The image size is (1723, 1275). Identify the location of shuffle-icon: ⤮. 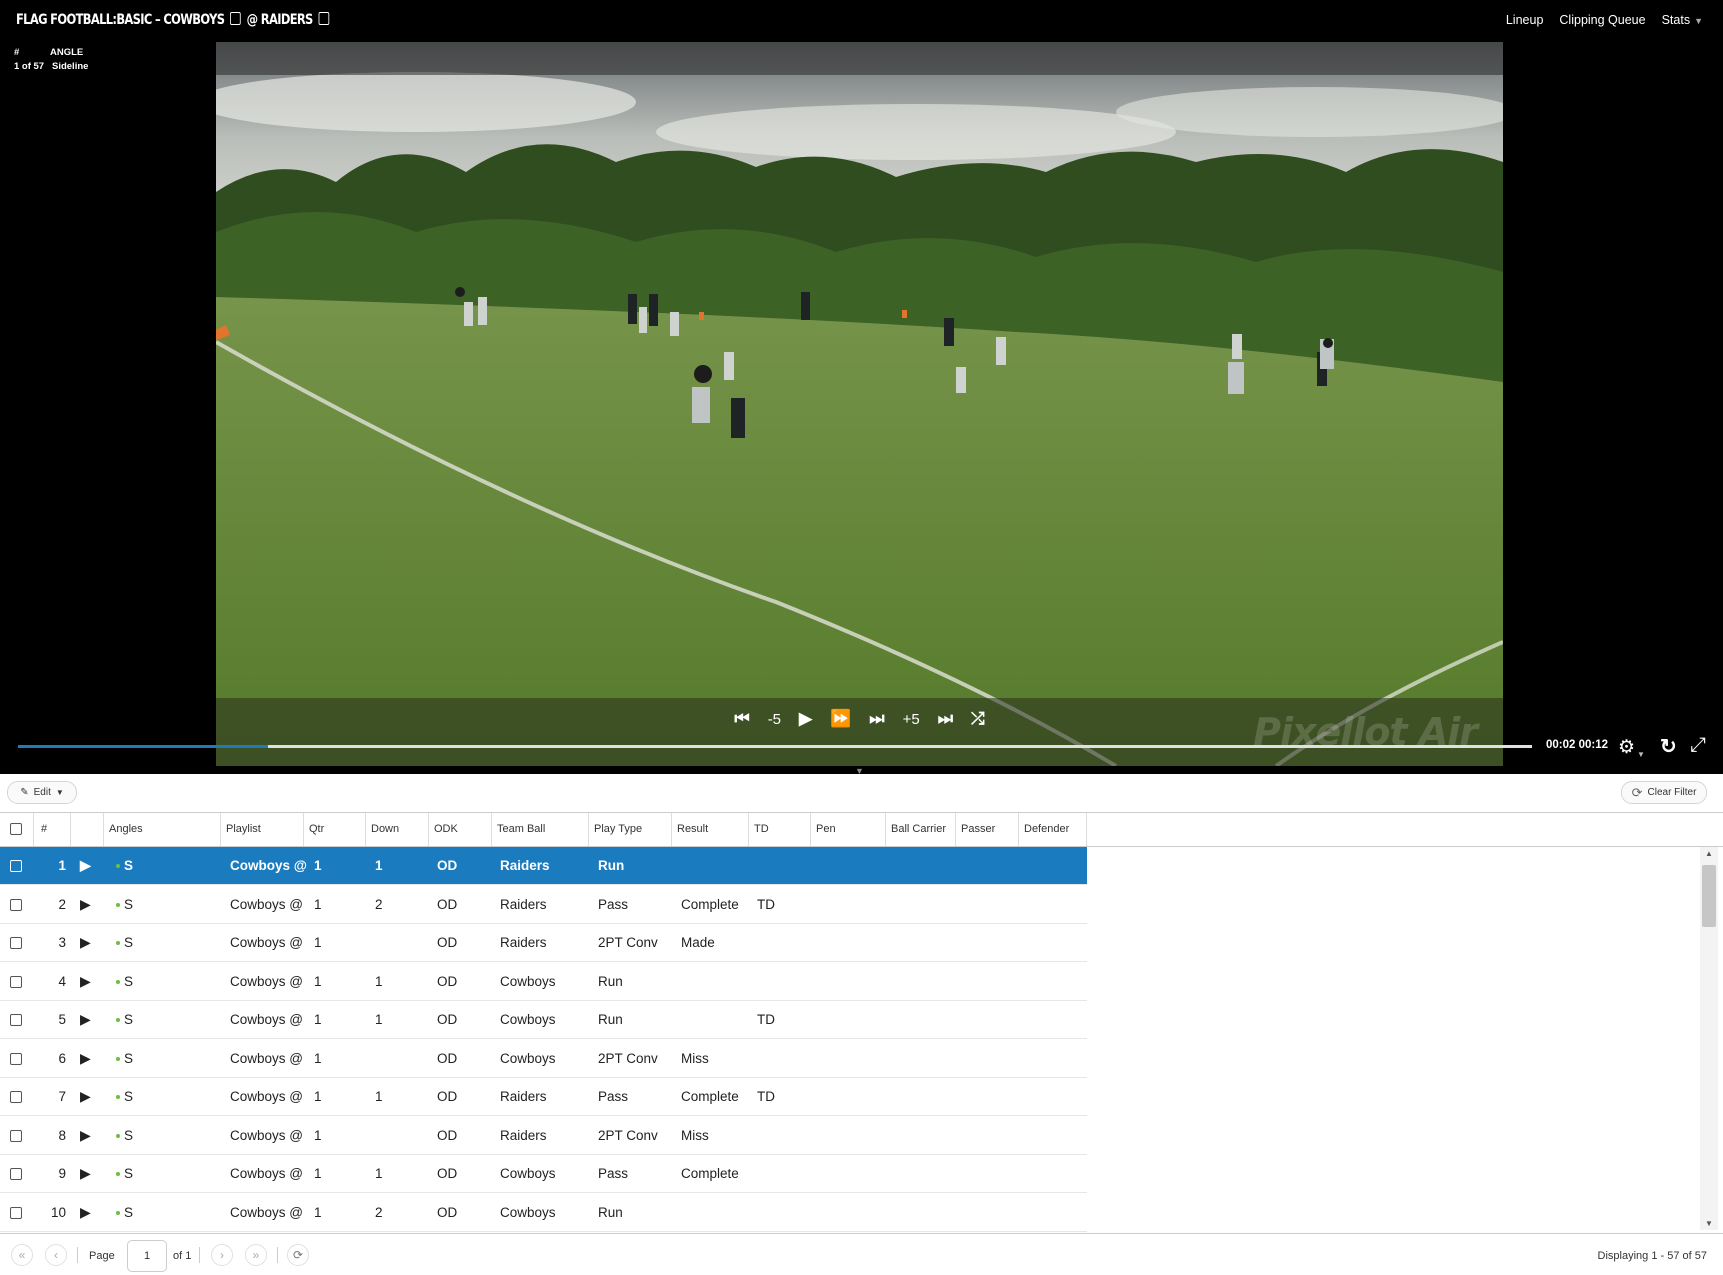
(978, 719).